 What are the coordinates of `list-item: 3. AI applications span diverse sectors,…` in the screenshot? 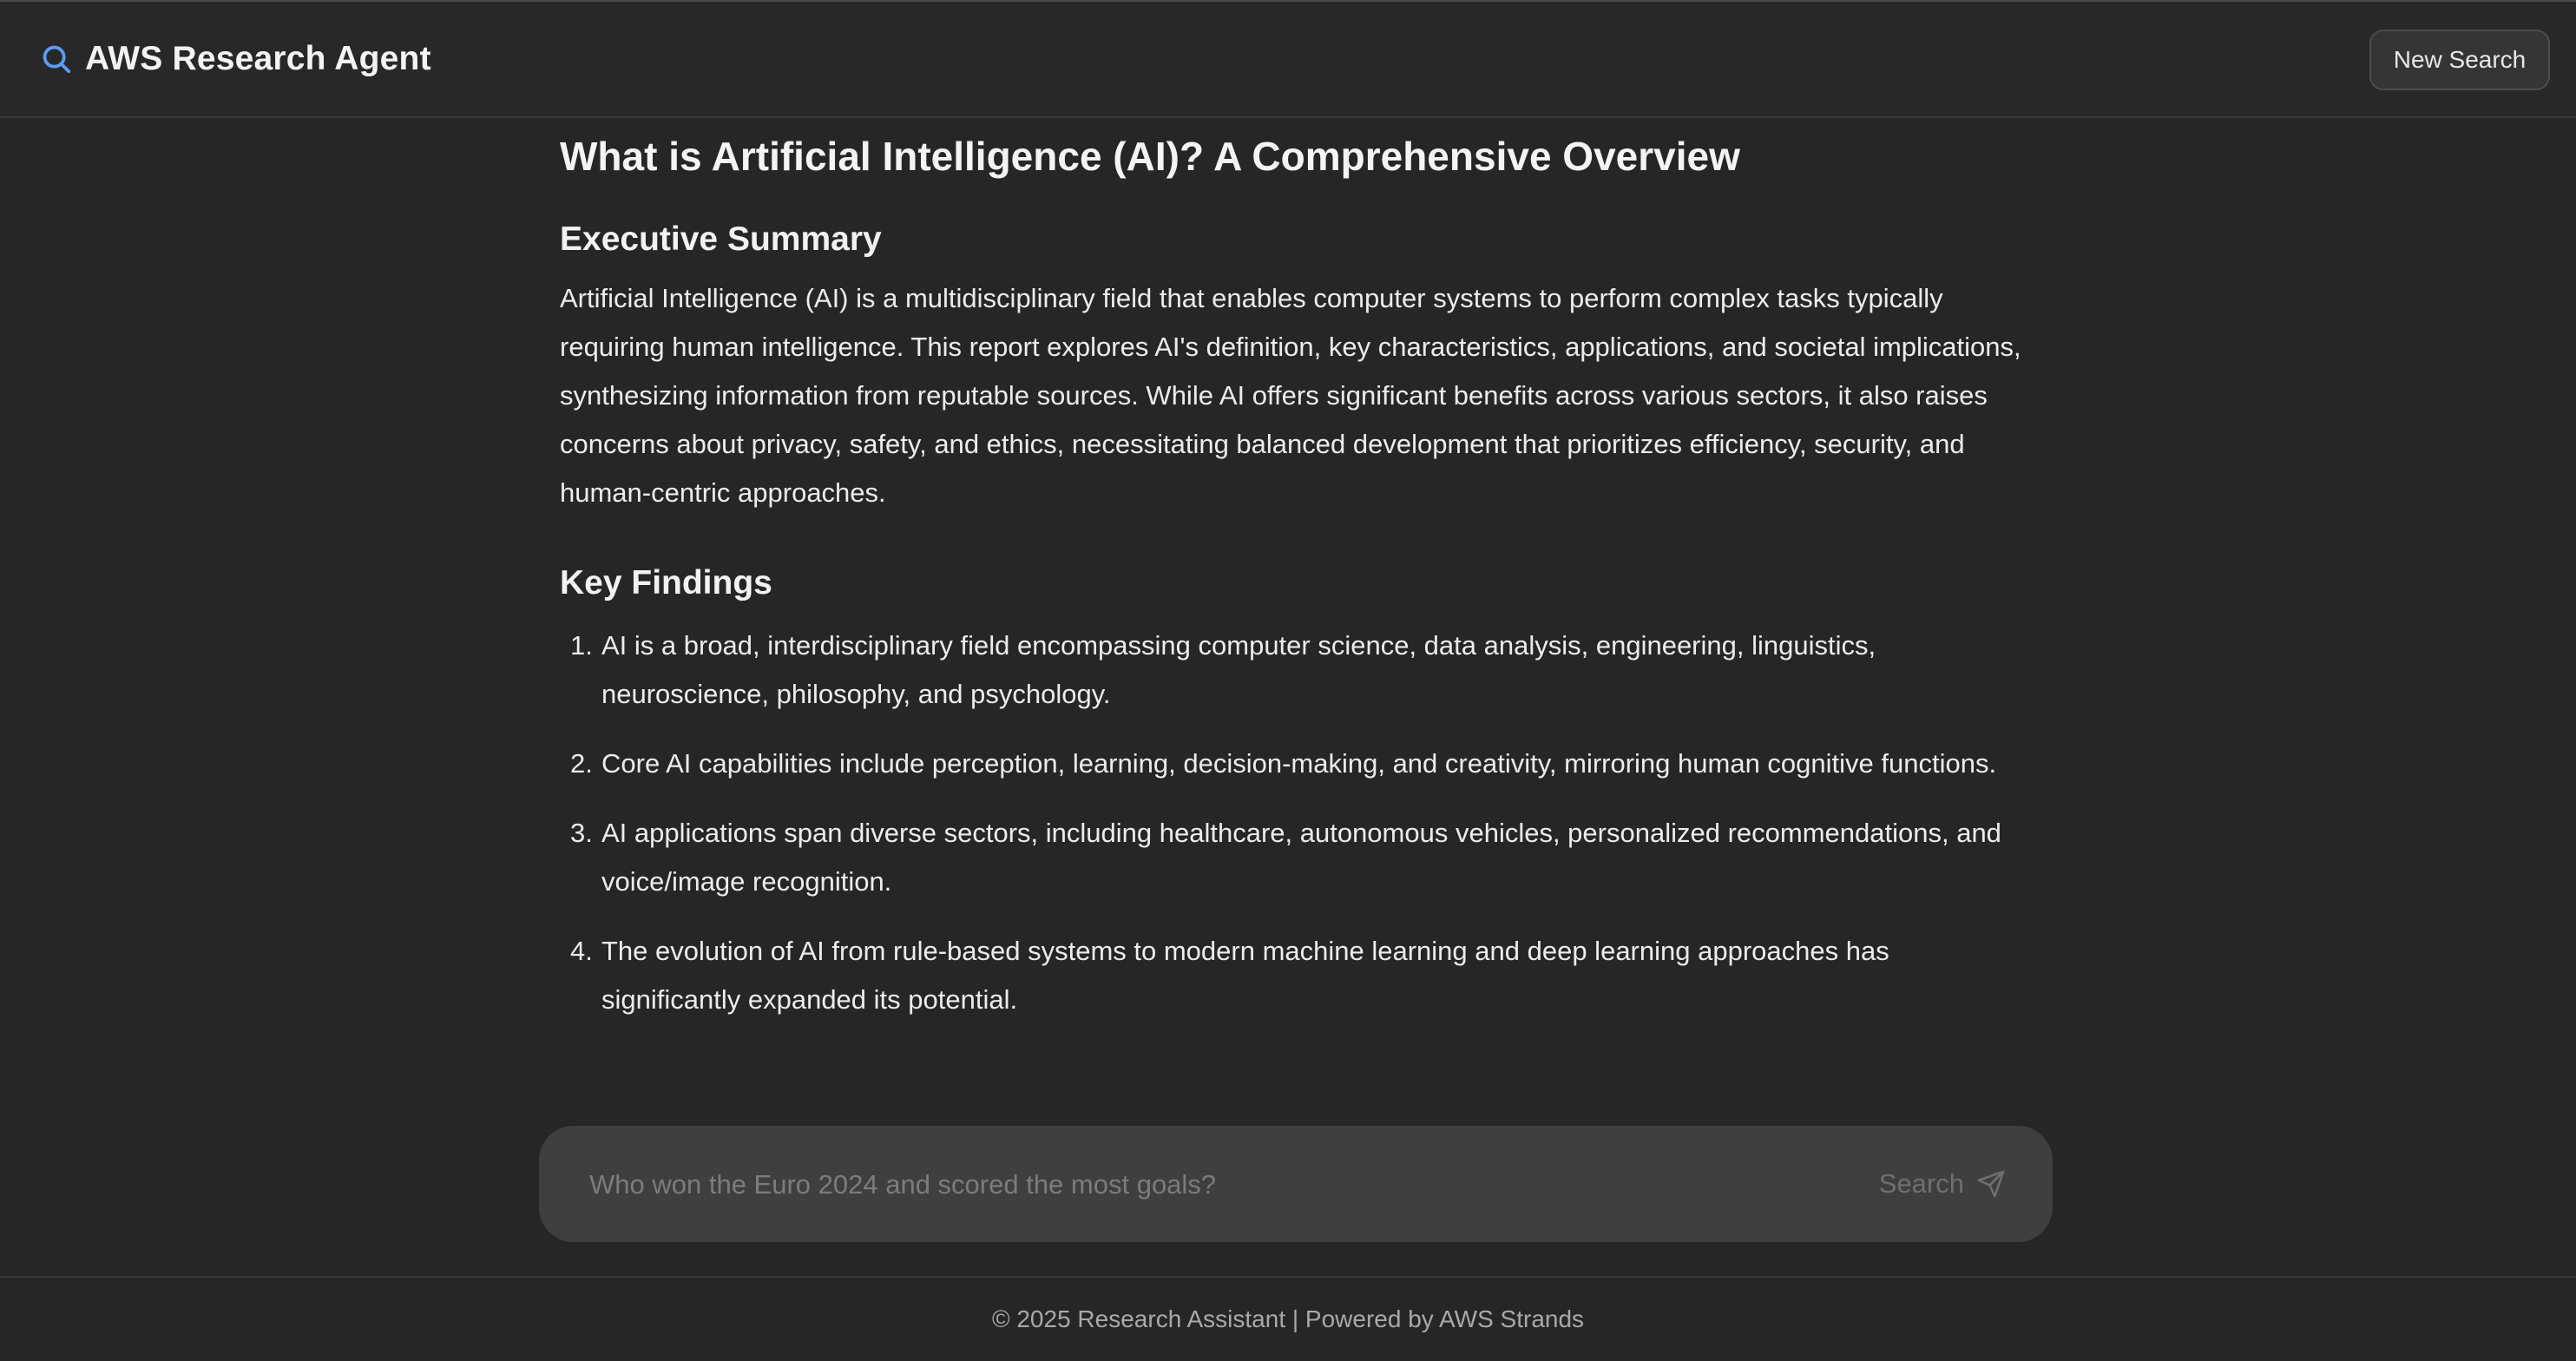 It's located at (1294, 857).